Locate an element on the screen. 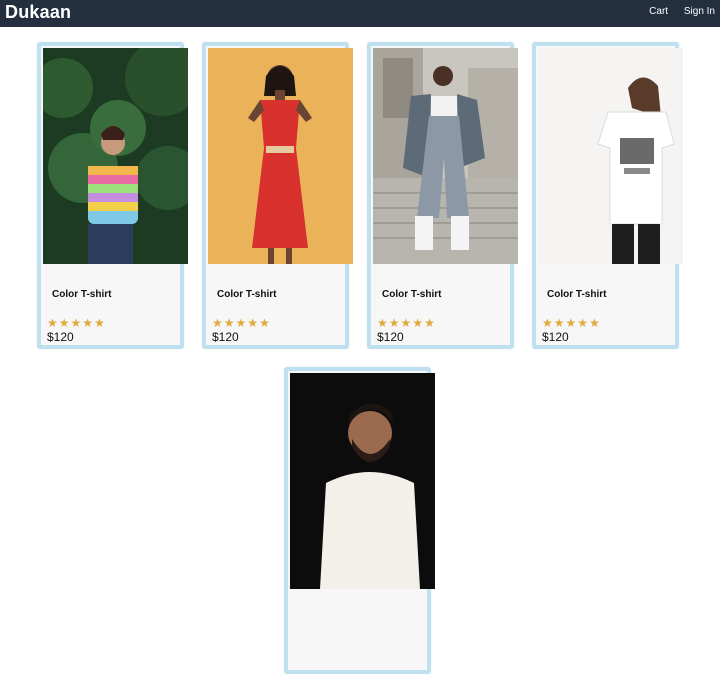  product-card is located at coordinates (359, 520).